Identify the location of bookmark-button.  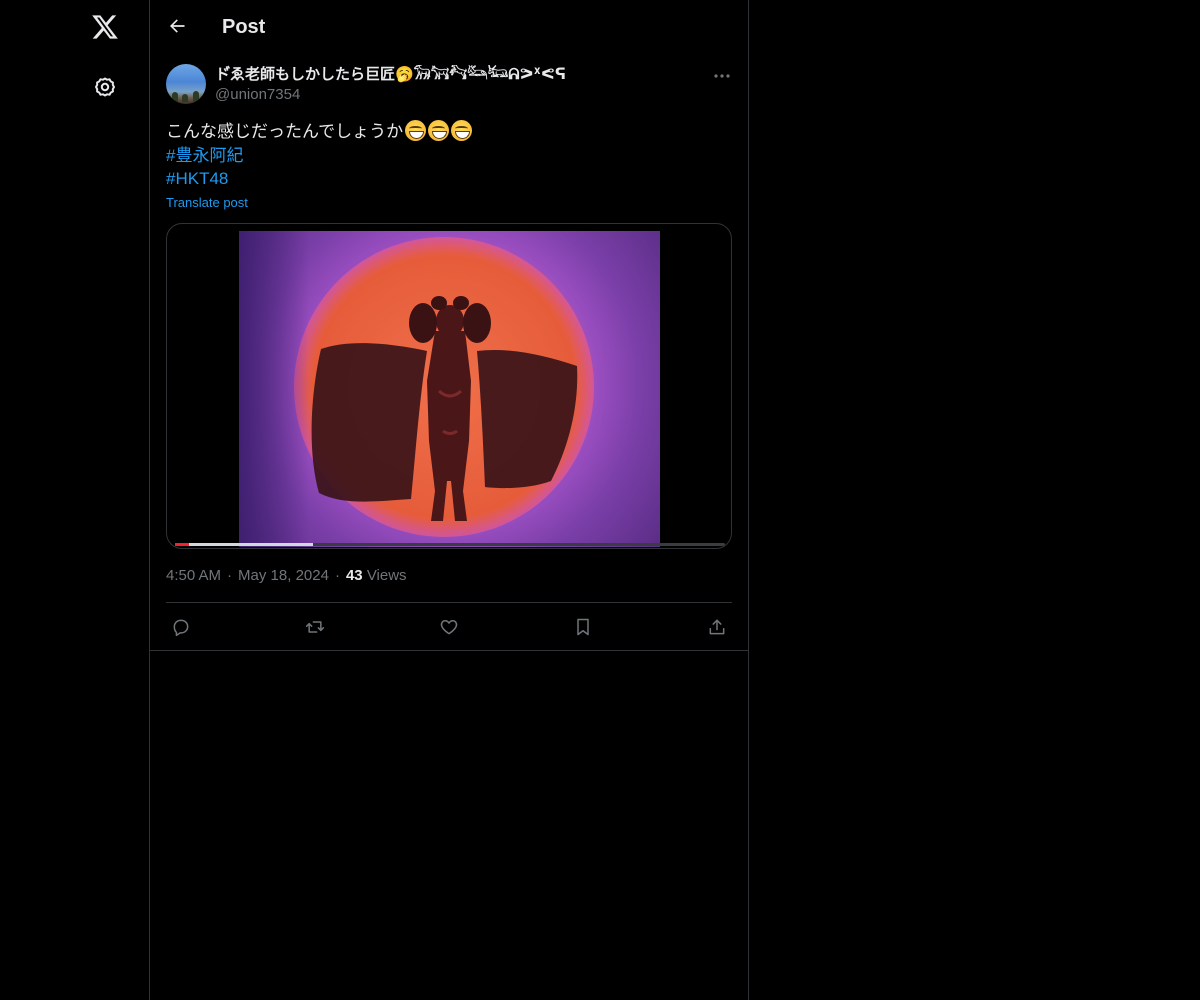
(583, 627).